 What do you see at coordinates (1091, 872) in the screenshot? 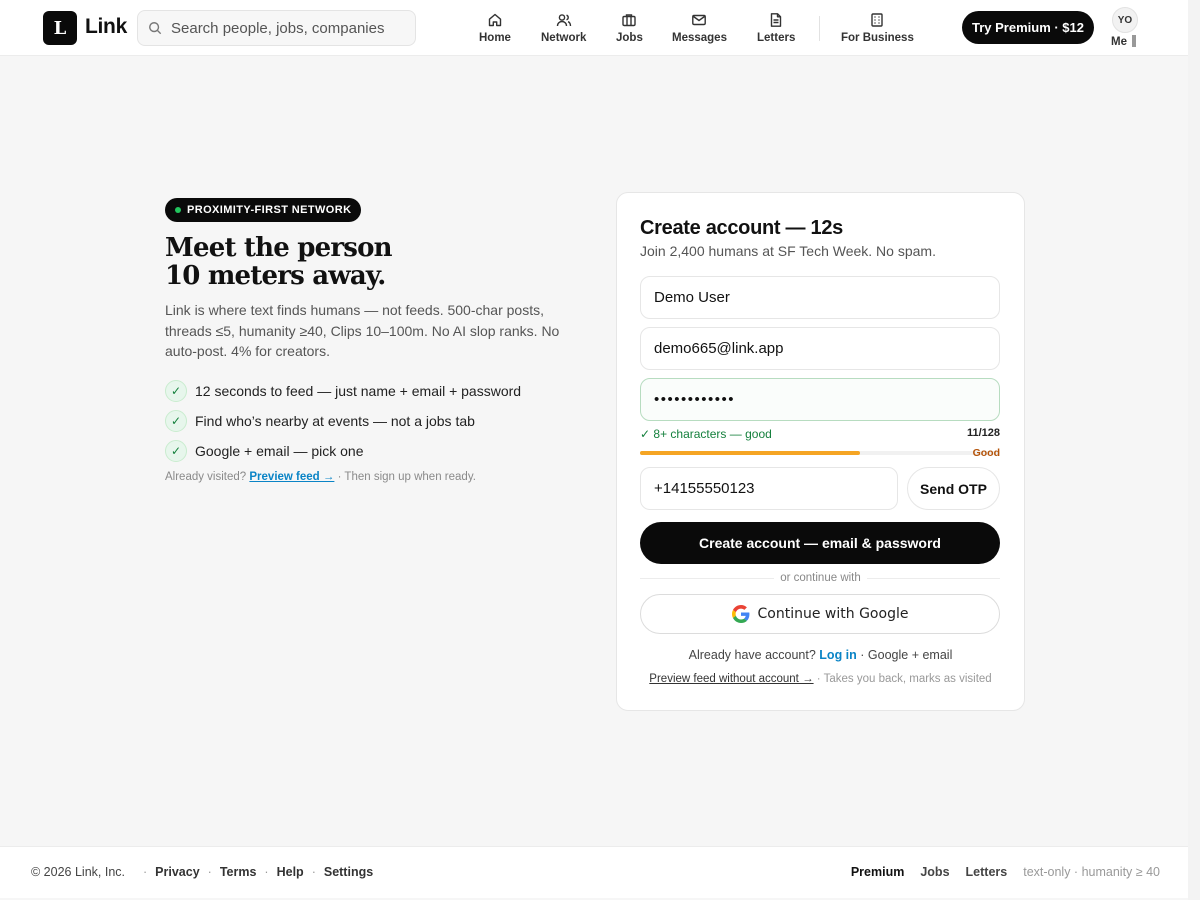
I see `footer-meta: text-only · humanity ≥ 40` at bounding box center [1091, 872].